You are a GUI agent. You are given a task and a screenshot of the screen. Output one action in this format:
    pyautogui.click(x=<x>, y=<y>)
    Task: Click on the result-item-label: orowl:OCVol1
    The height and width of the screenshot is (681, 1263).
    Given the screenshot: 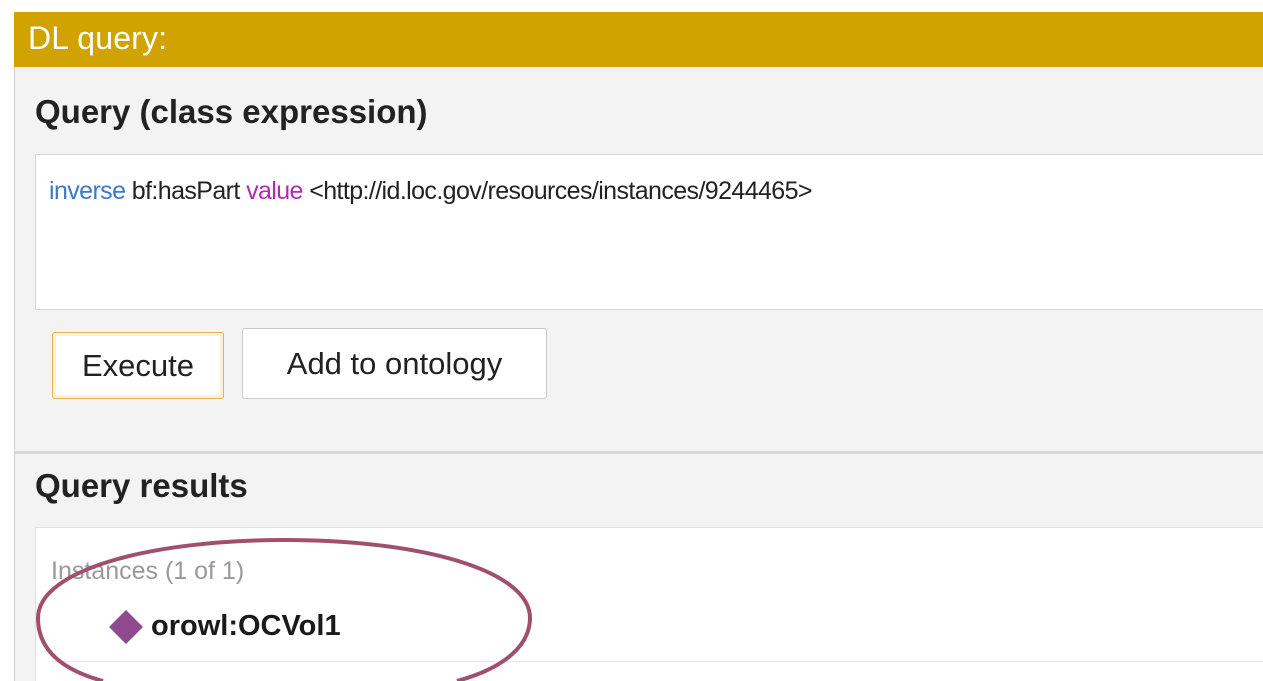 What is the action you would take?
    pyautogui.click(x=246, y=626)
    